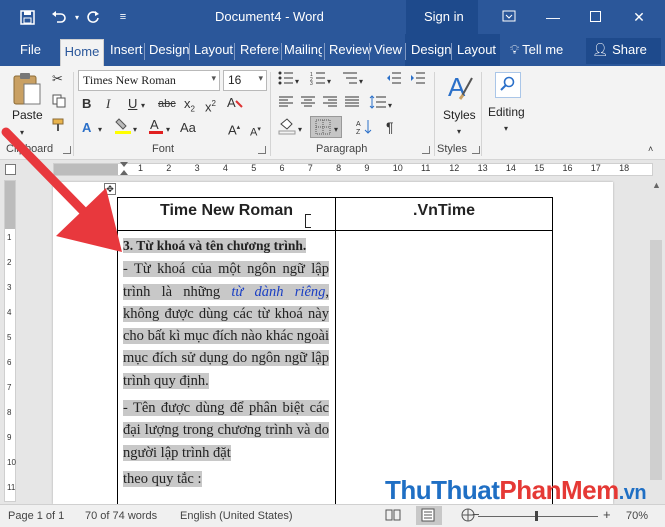 The image size is (665, 527). What do you see at coordinates (365, 129) in the screenshot?
I see `sort-icon: AZ` at bounding box center [365, 129].